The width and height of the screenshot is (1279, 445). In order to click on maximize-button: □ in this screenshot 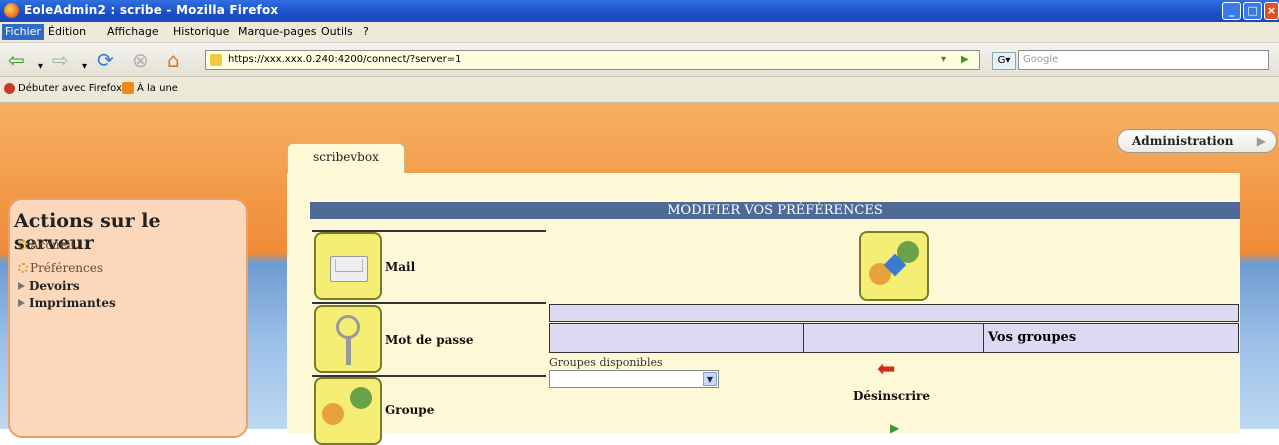, I will do `click(1252, 11)`.